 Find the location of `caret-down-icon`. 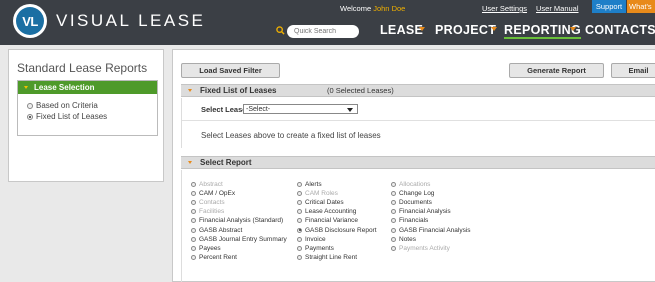

caret-down-icon is located at coordinates (26, 87).